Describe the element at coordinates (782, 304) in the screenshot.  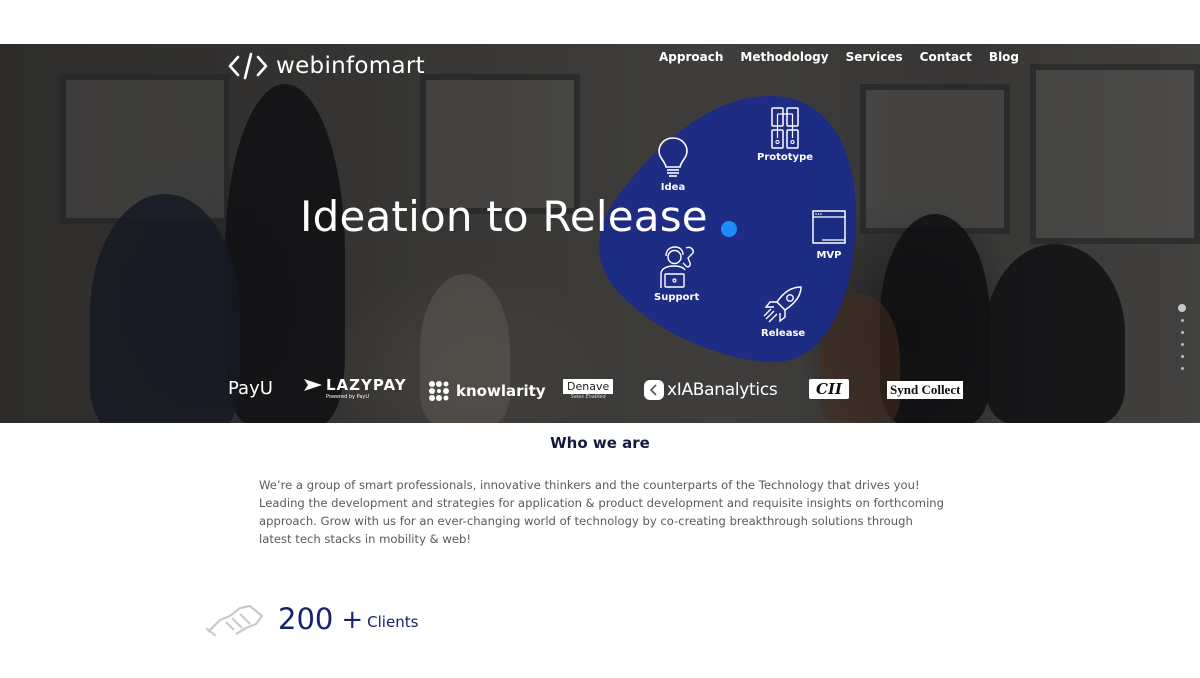
I see `rocket-icon` at that location.